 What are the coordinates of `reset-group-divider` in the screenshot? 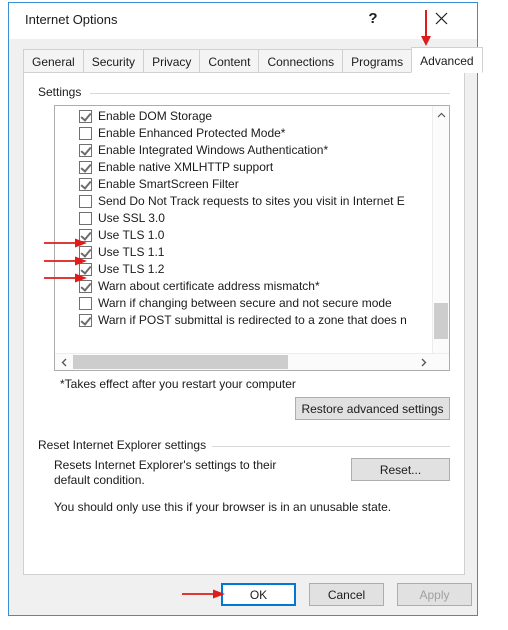 It's located at (325, 446).